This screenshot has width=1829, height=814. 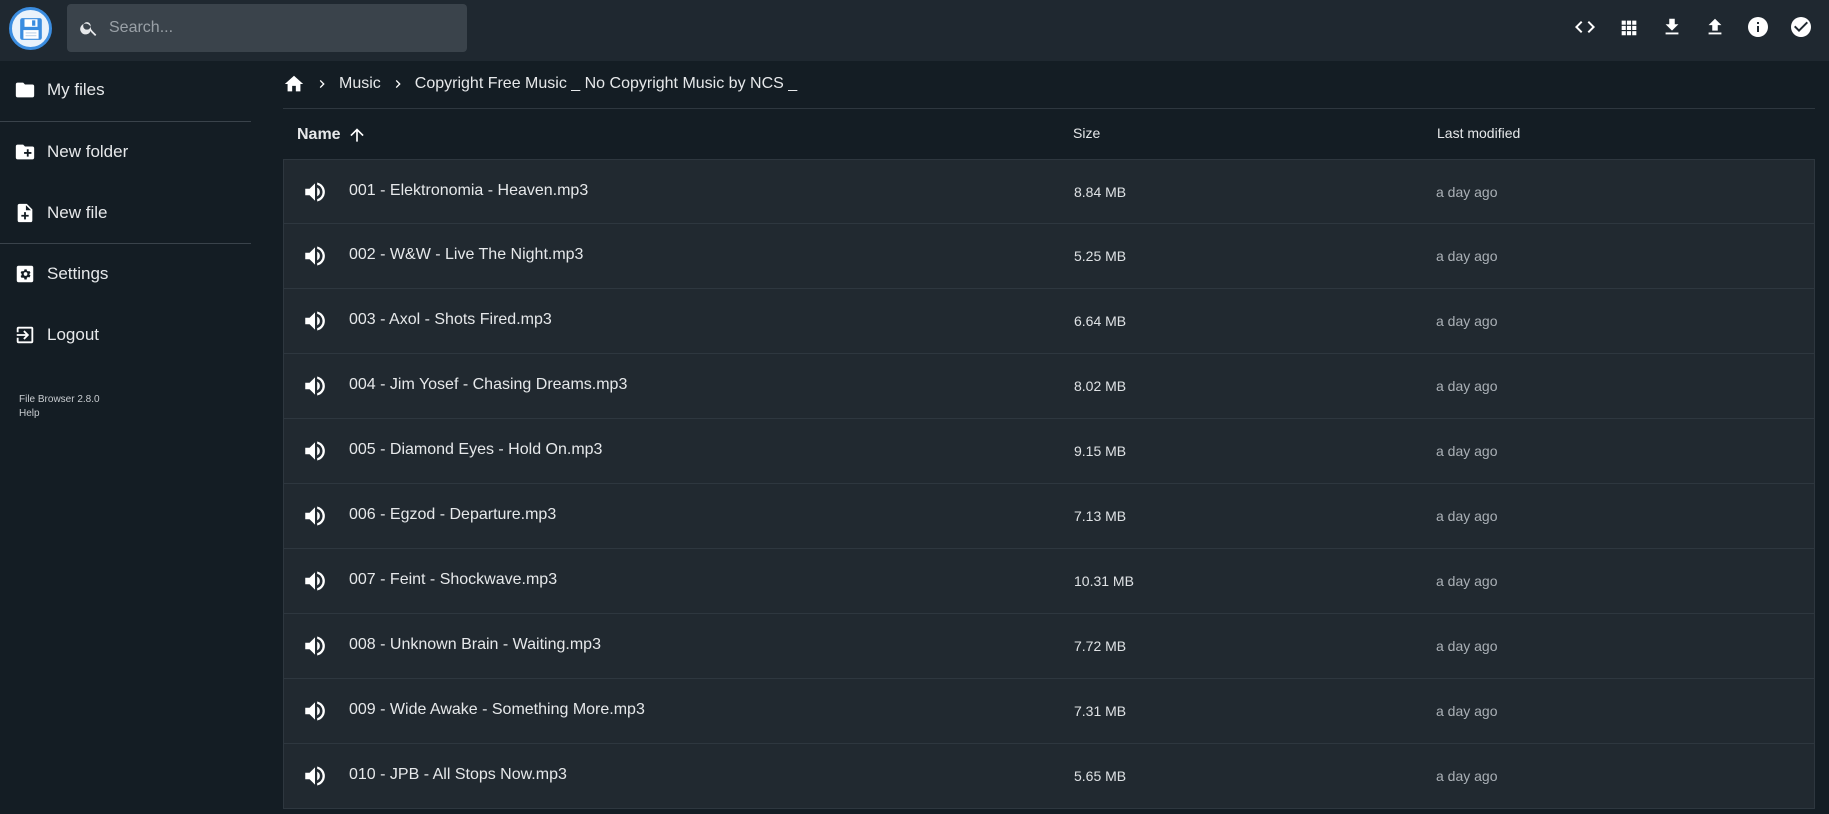 I want to click on select-button, so click(x=1801, y=27).